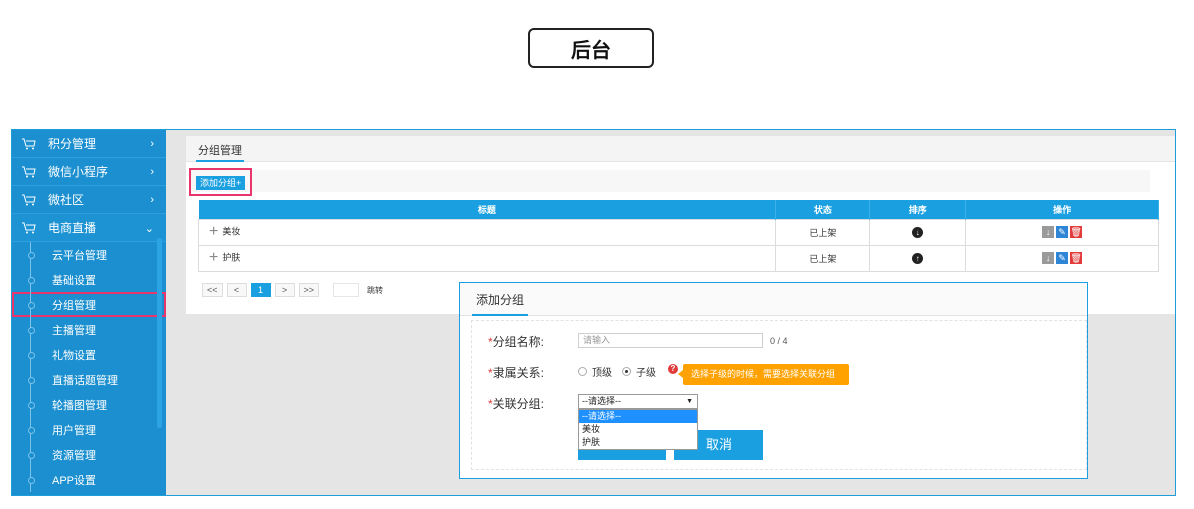 This screenshot has height=509, width=1194. What do you see at coordinates (500, 303) in the screenshot?
I see `tab-add-group: 添加分组` at bounding box center [500, 303].